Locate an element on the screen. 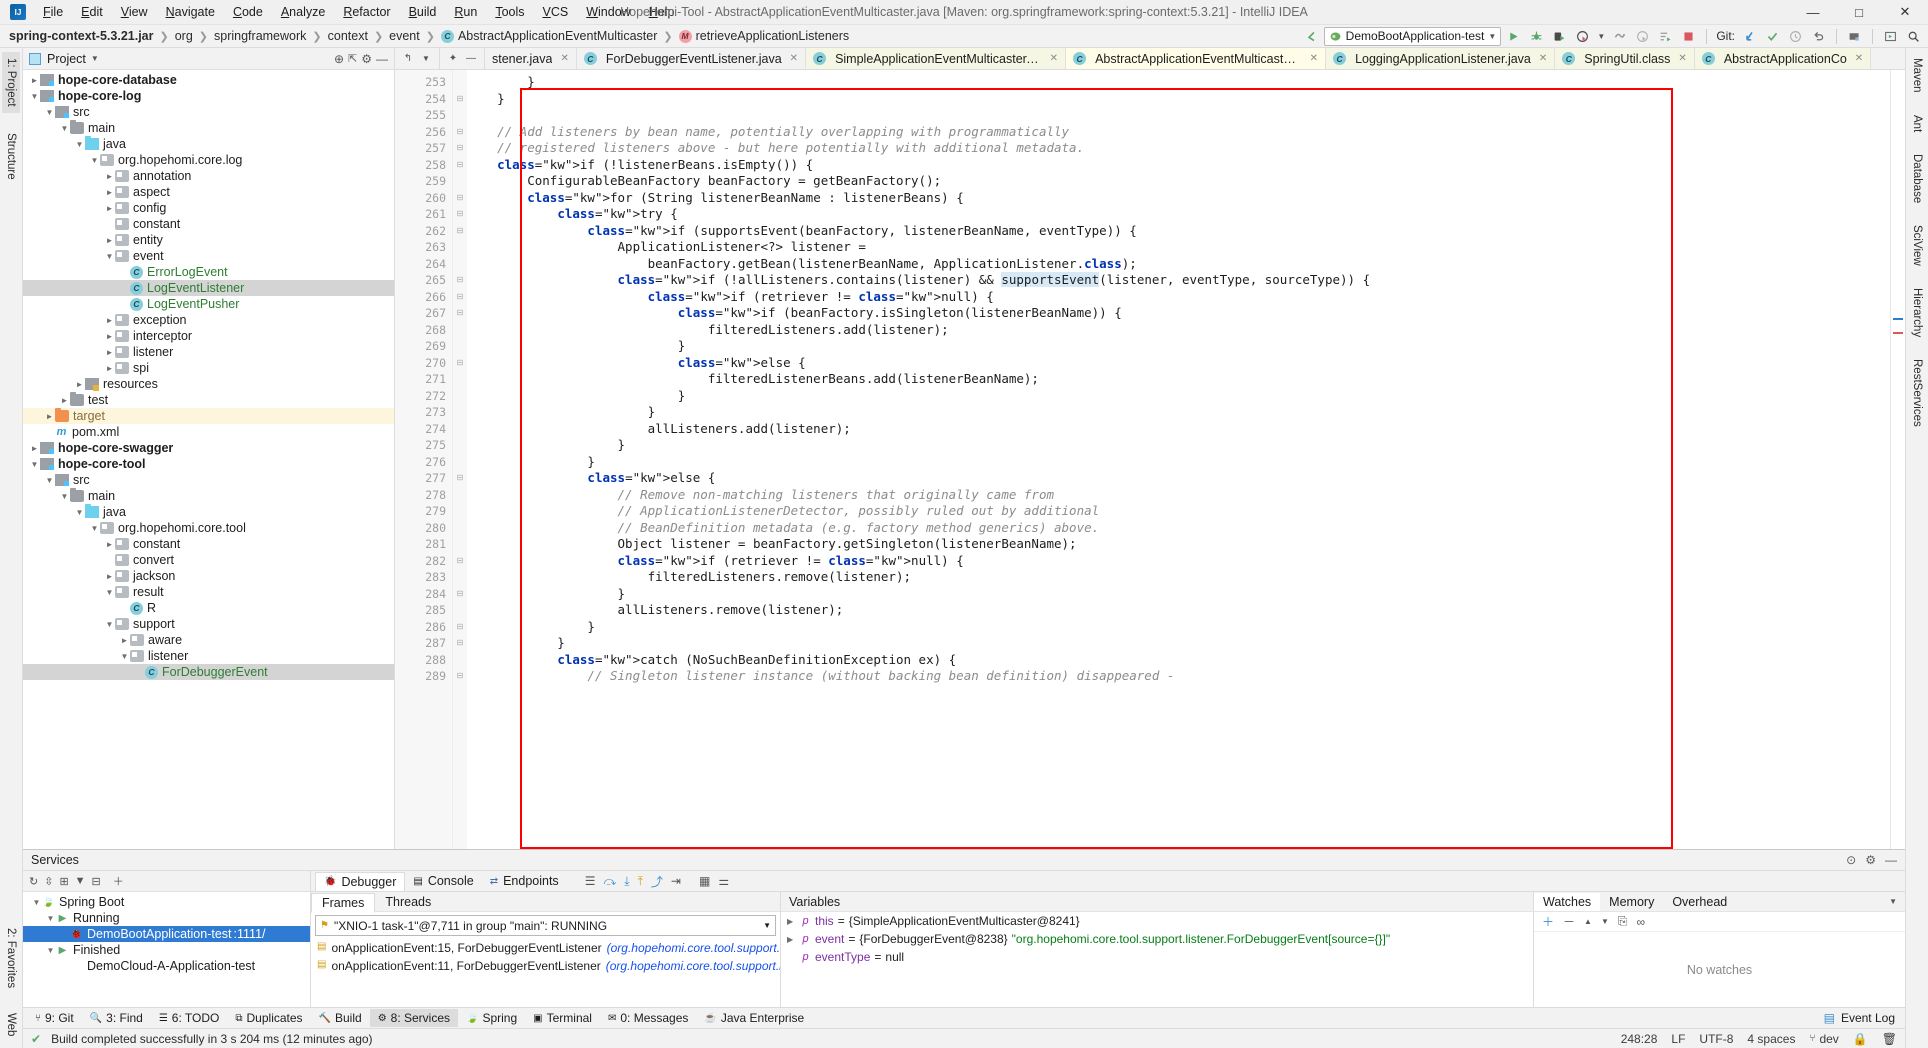 Image resolution: width=1928 pixels, height=1048 pixels. line-separator: LF is located at coordinates (1678, 1039).